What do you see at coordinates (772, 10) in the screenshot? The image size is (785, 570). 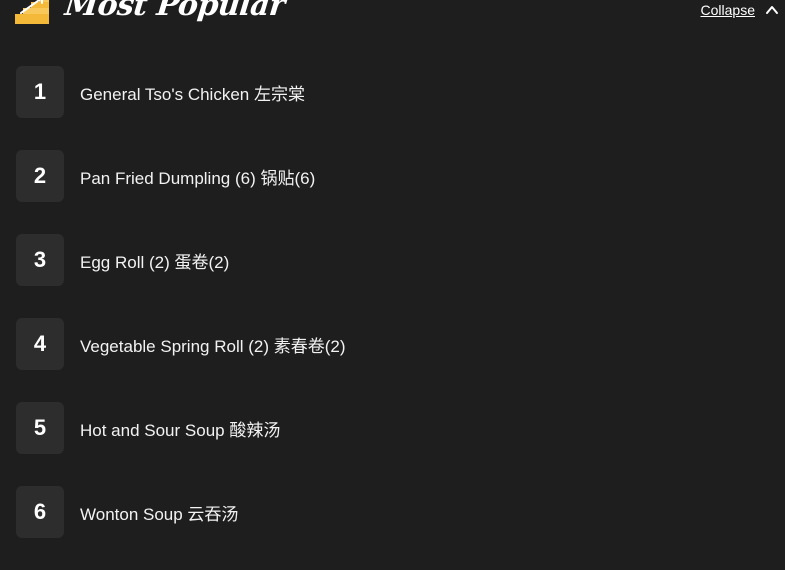 I see `chevron-up-icon` at bounding box center [772, 10].